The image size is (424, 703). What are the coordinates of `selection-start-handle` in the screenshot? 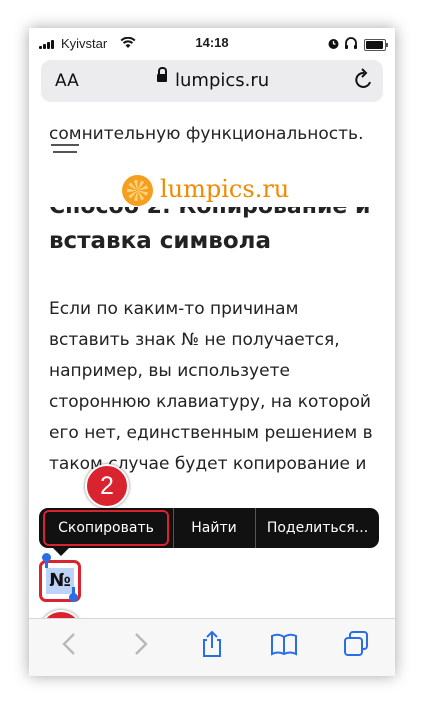 It's located at (46, 560).